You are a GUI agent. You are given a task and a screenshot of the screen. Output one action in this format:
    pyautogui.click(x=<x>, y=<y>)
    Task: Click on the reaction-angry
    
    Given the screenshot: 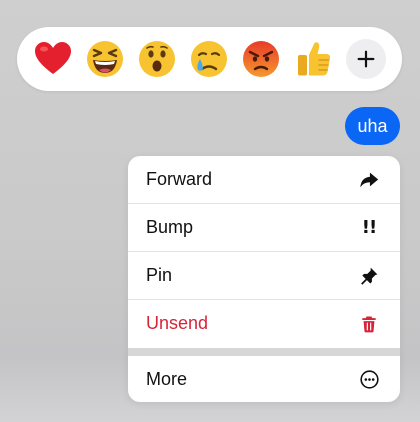 What is the action you would take?
    pyautogui.click(x=261, y=59)
    